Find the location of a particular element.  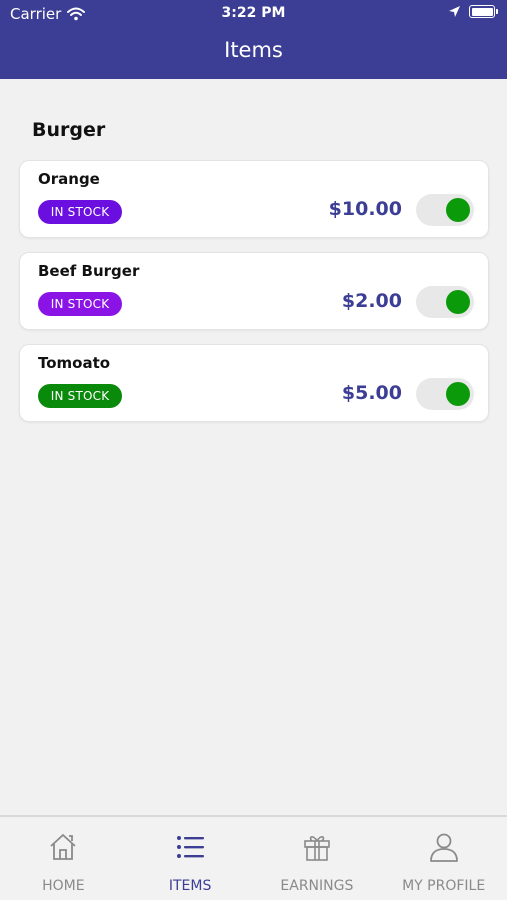

tab-earnings: EARNINGS is located at coordinates (317, 858).